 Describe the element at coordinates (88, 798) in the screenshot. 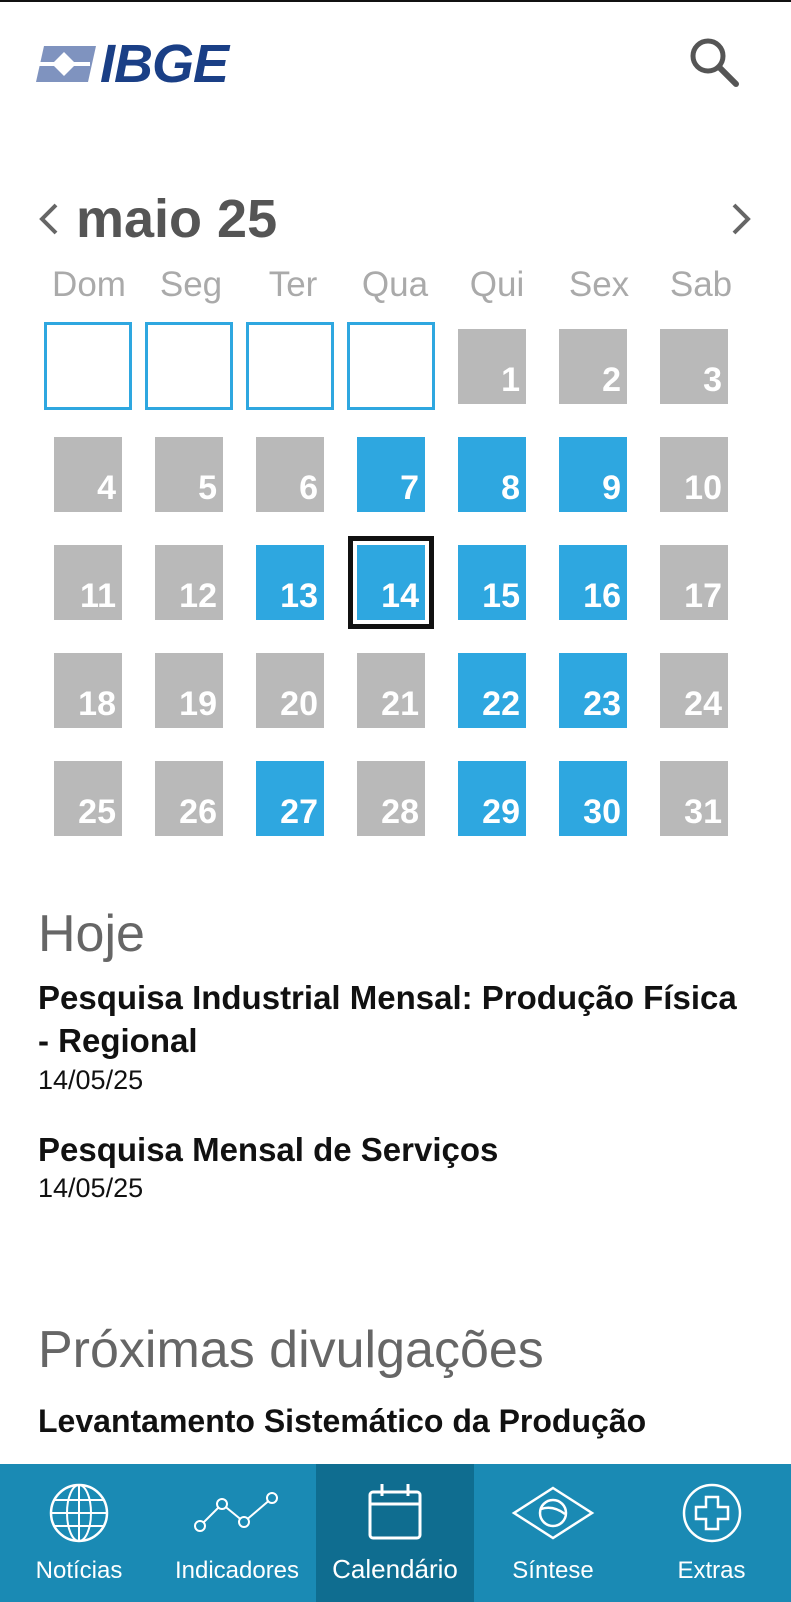

I see `calendar-day: 25` at that location.